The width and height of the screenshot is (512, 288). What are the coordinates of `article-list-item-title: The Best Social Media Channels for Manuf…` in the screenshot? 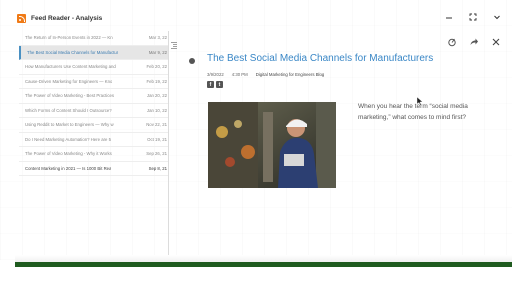 It's located at (73, 52).